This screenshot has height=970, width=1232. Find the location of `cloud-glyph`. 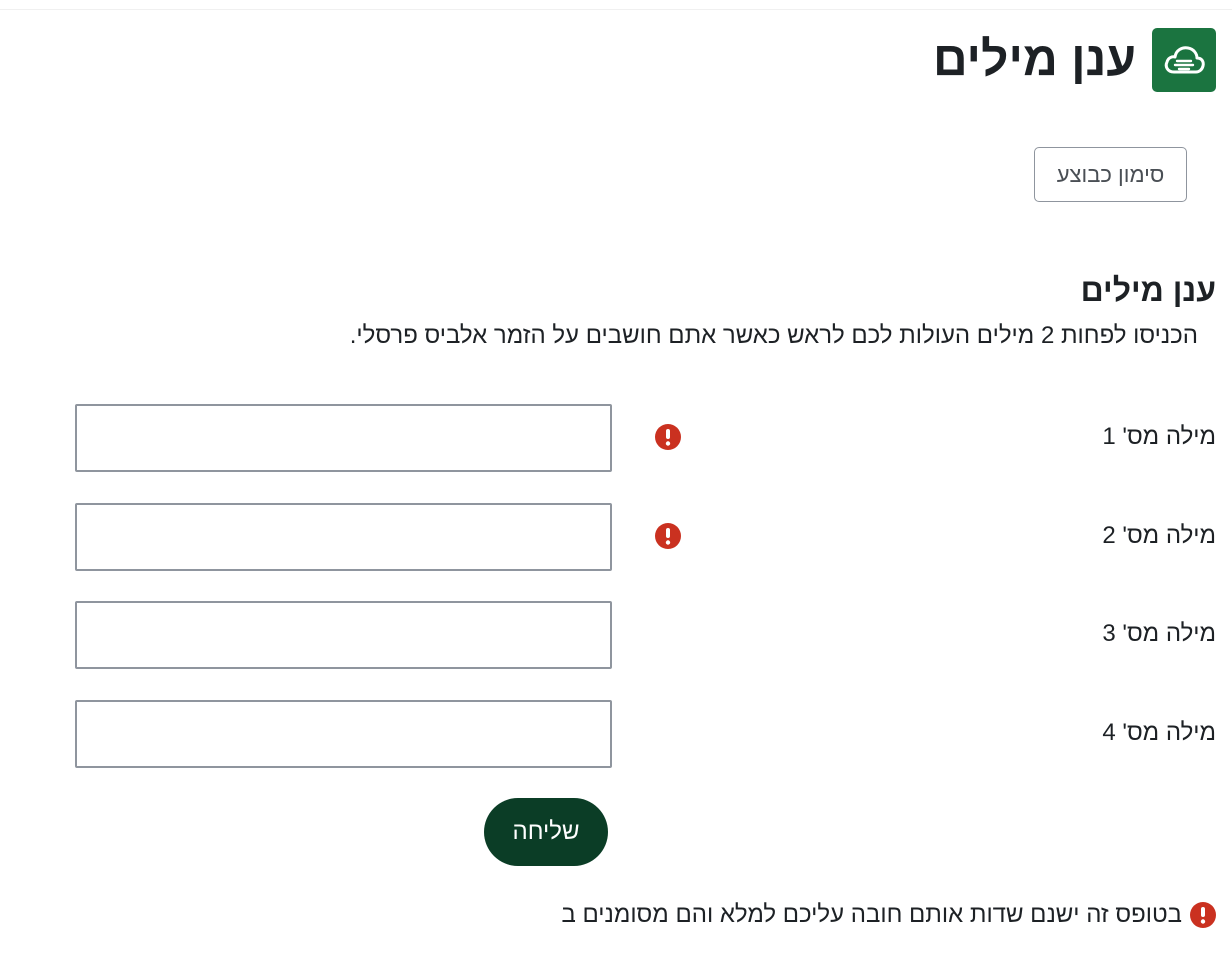

cloud-glyph is located at coordinates (1184, 60).